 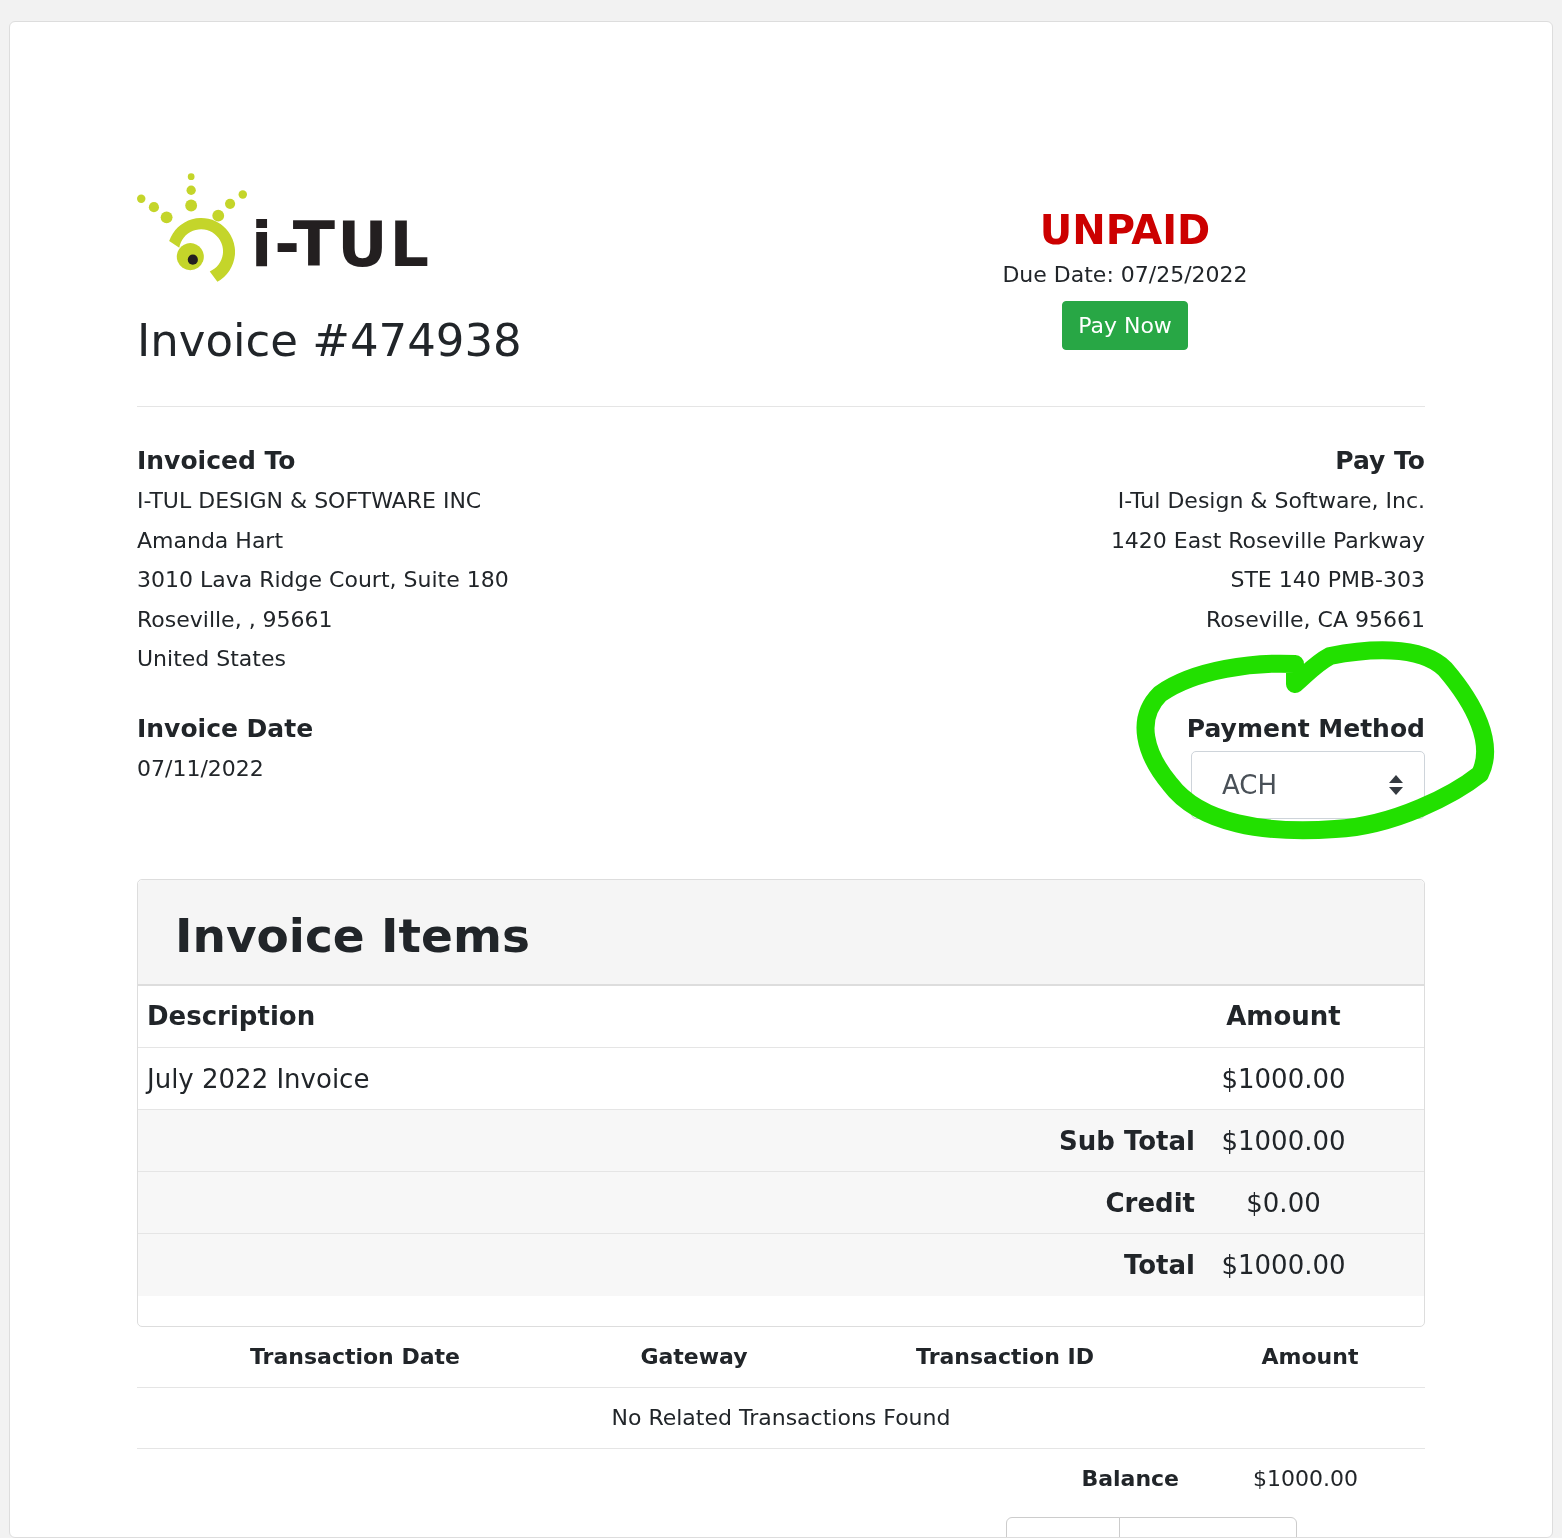 What do you see at coordinates (310, 501) in the screenshot?
I see `address-line: I-TUL DESIGN & SOFTWARE INC` at bounding box center [310, 501].